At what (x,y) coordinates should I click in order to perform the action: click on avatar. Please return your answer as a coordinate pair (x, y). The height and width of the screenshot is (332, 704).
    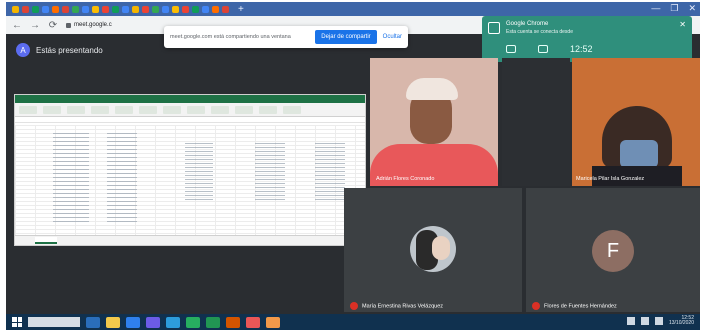
    Looking at the image, I should click on (433, 249).